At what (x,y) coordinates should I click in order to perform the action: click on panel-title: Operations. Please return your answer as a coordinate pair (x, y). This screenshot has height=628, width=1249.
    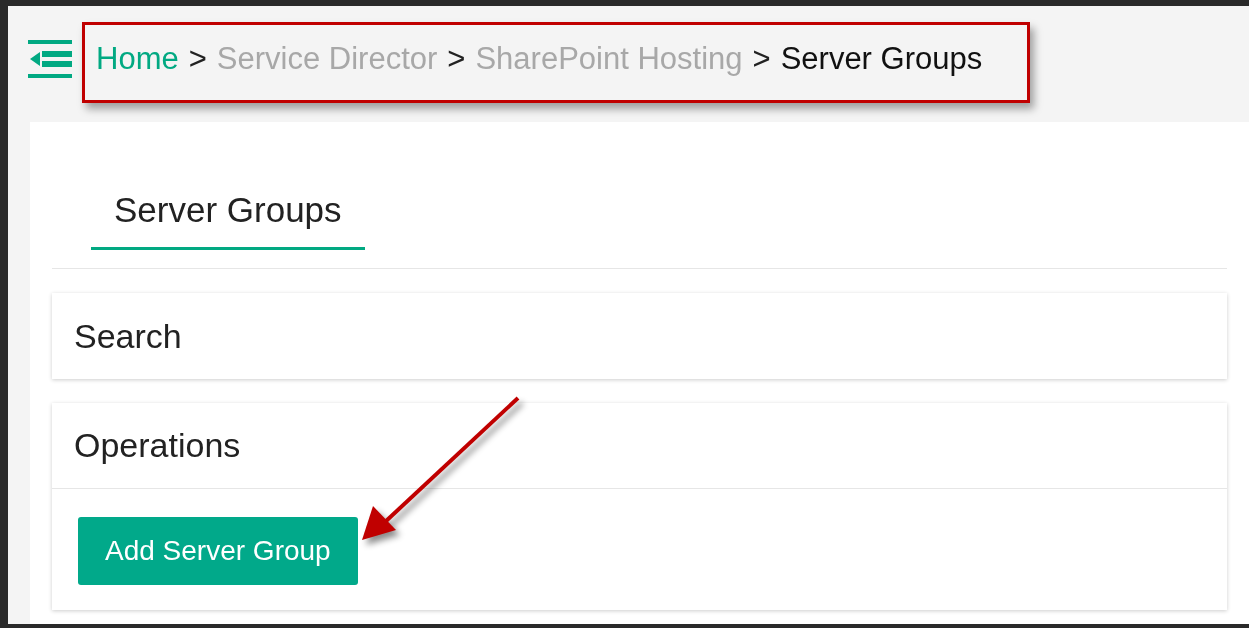
    Looking at the image, I should click on (157, 445).